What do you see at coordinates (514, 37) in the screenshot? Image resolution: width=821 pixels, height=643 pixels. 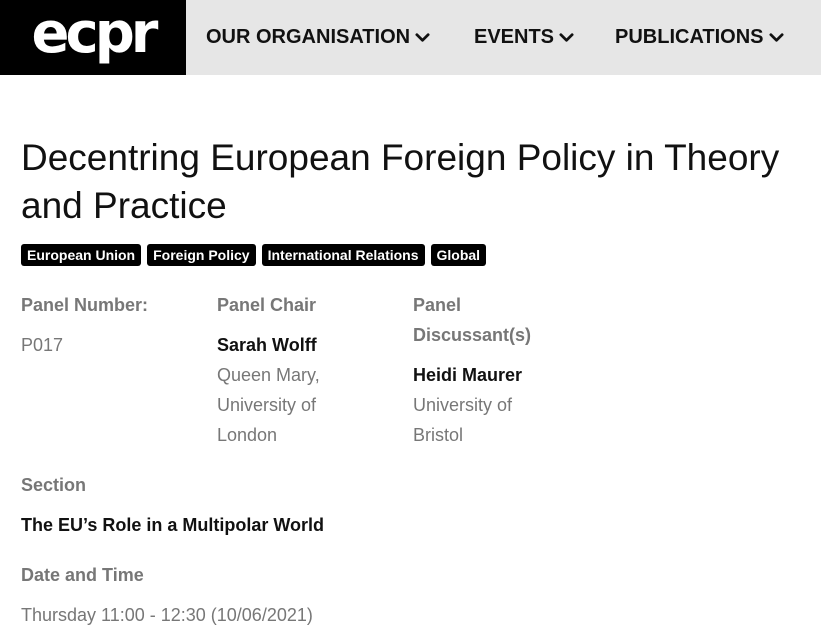 I see `nav-item-label: EVENTS` at bounding box center [514, 37].